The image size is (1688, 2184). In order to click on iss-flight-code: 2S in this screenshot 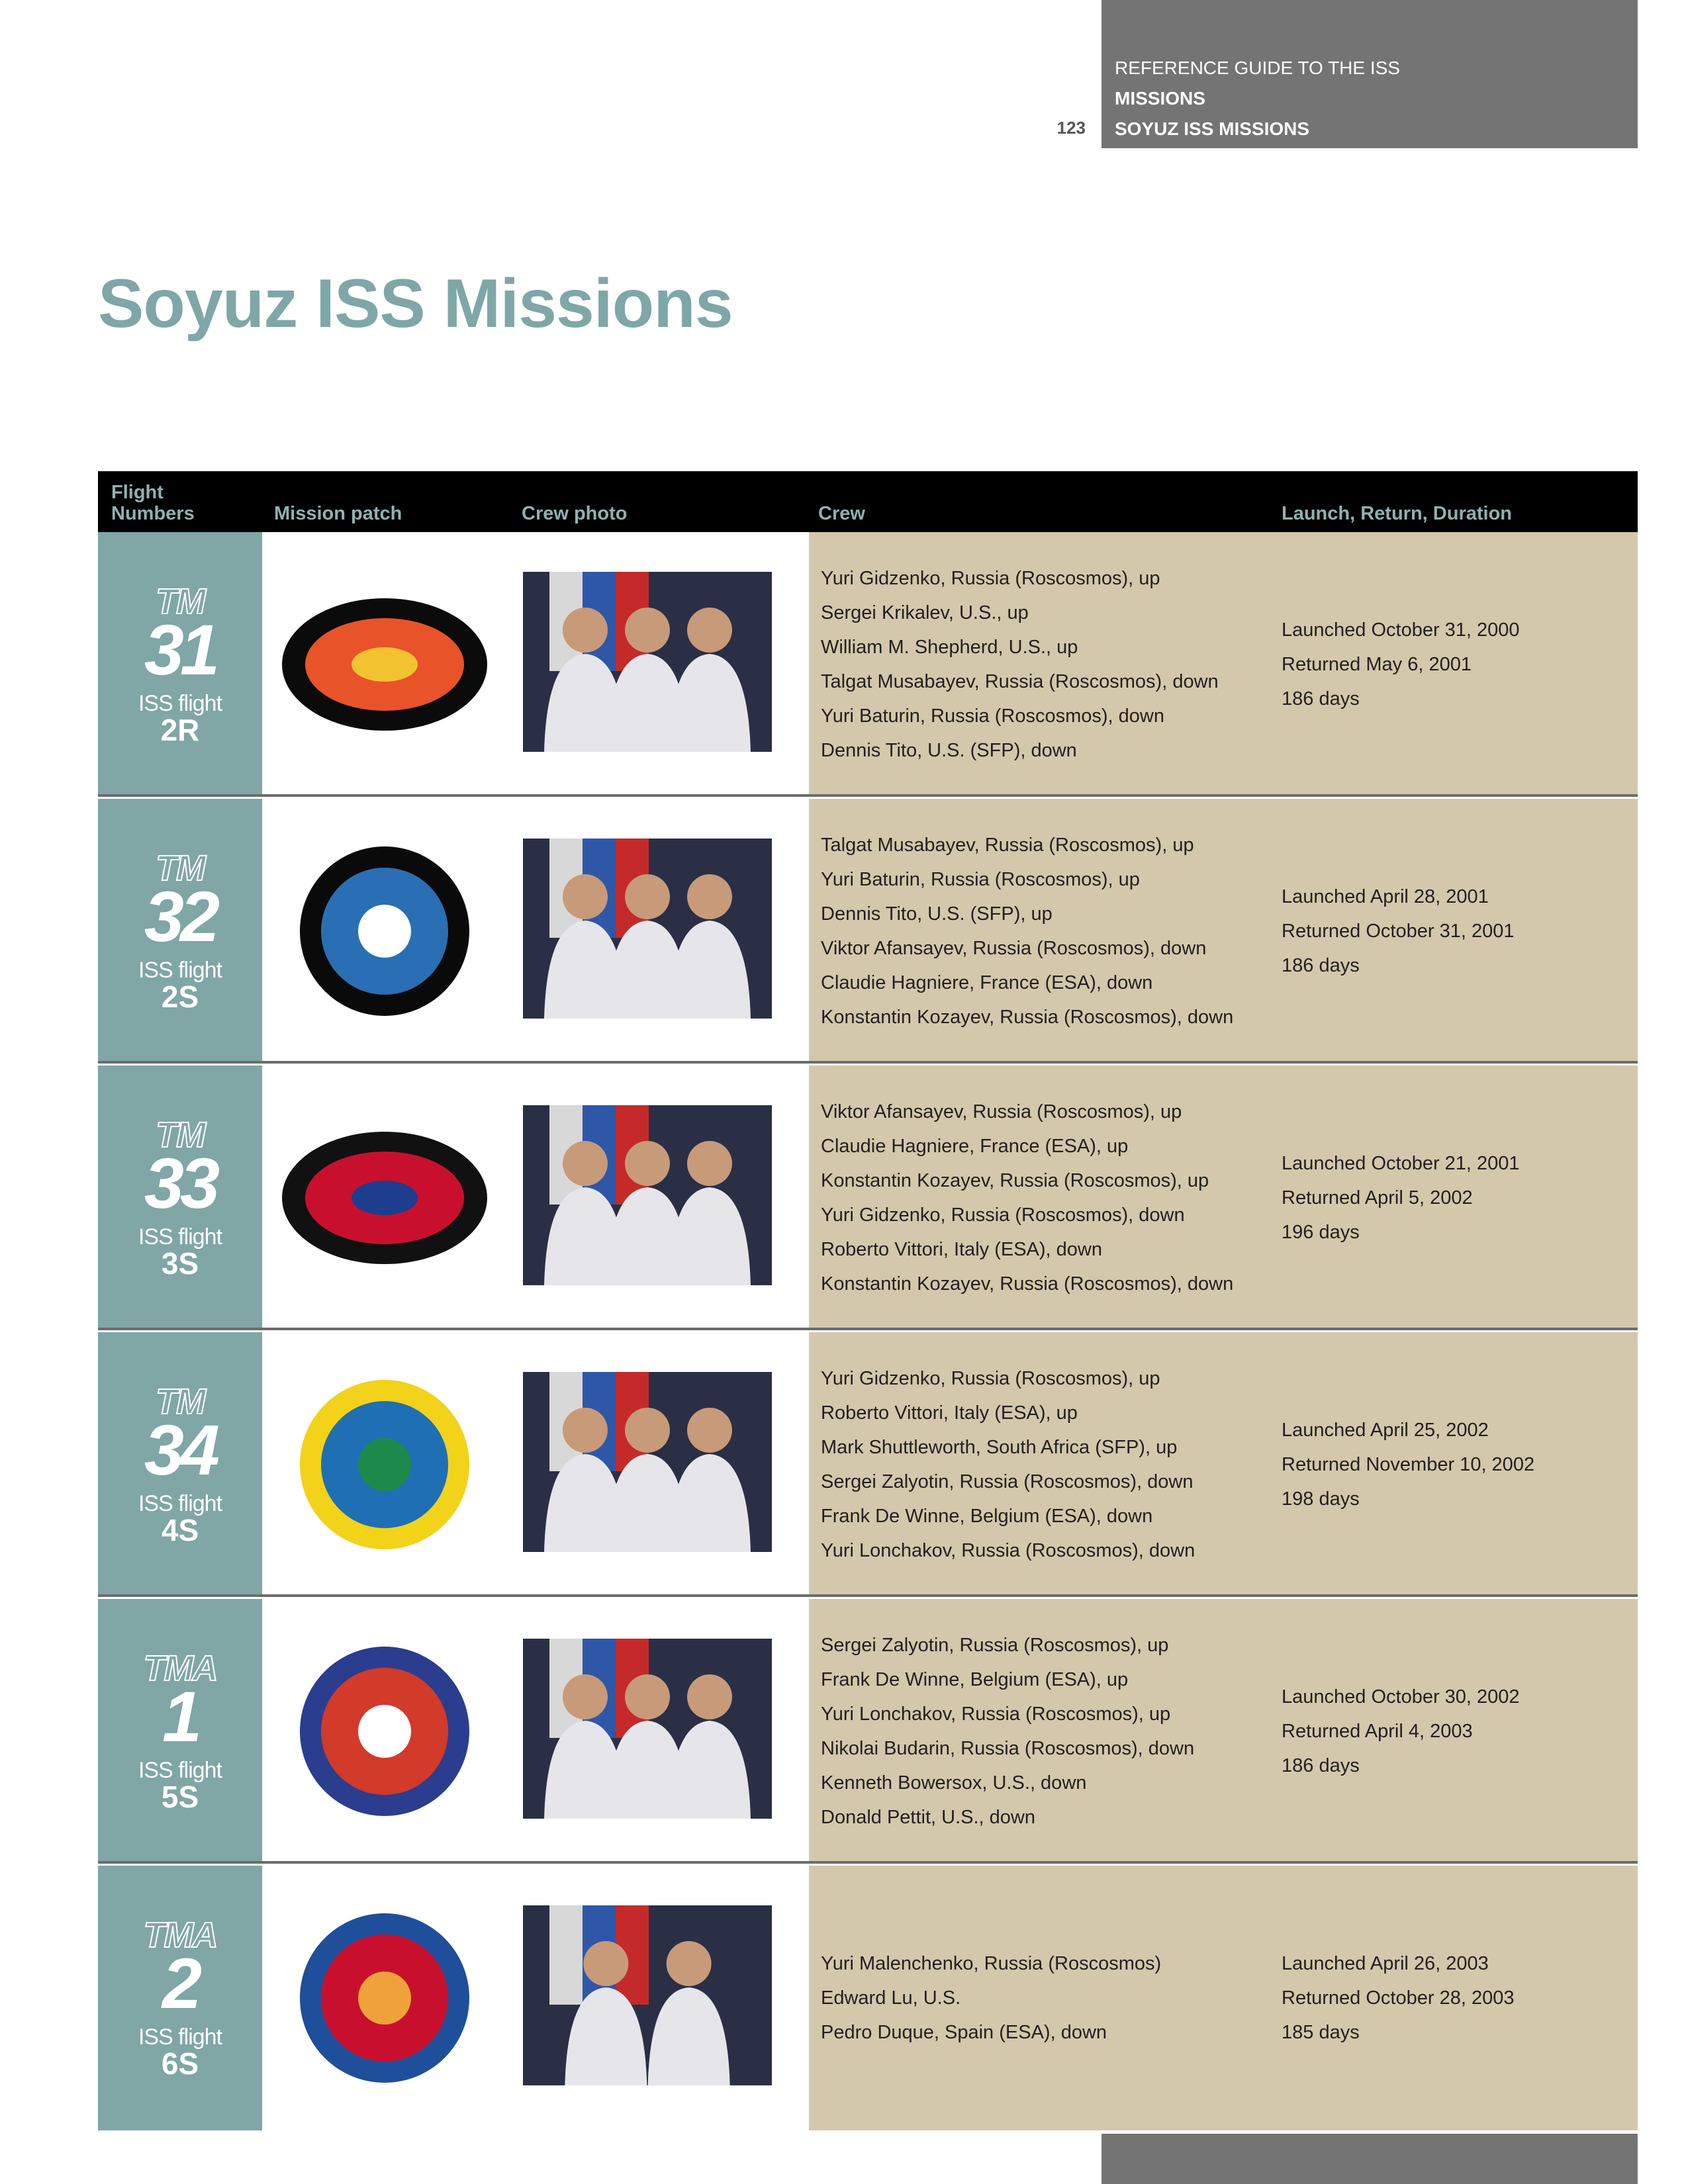, I will do `click(180, 997)`.